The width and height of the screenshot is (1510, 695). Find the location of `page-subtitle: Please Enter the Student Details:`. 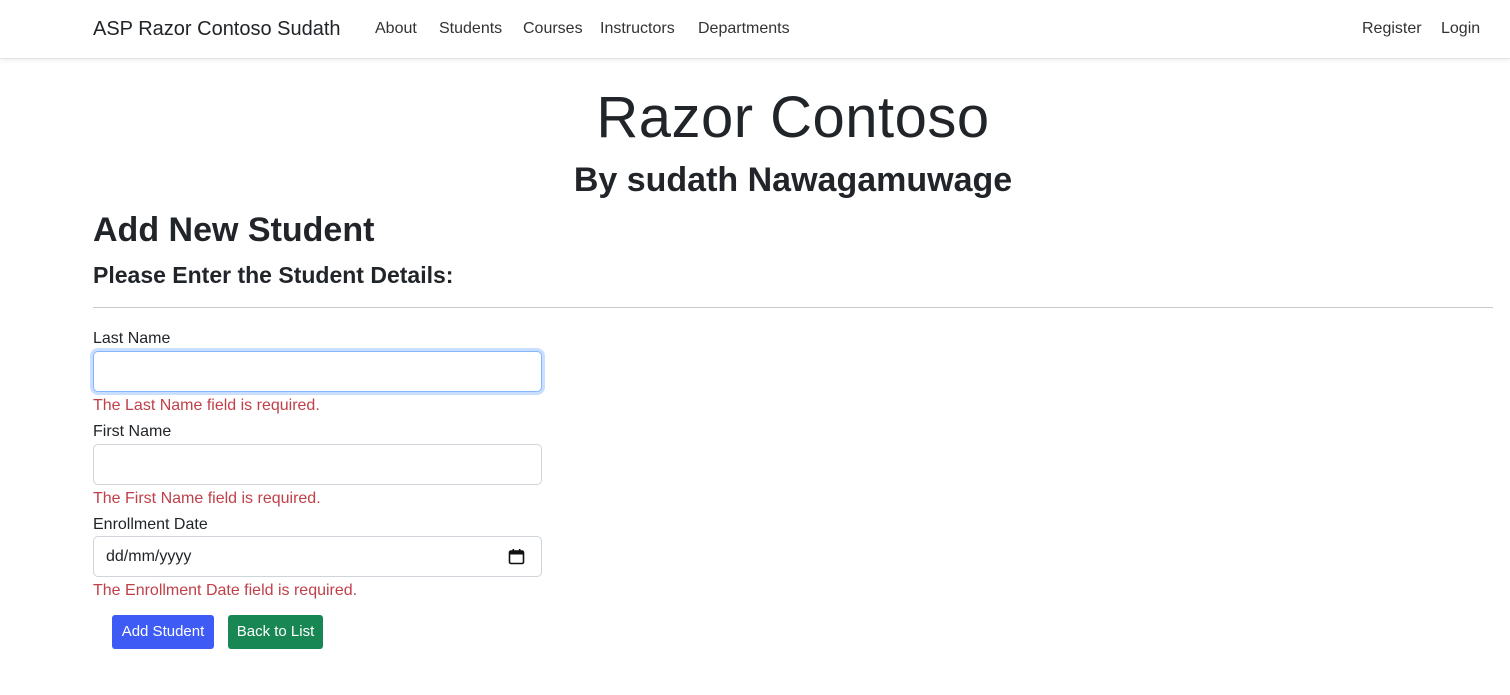

page-subtitle: Please Enter the Student Details: is located at coordinates (273, 275).